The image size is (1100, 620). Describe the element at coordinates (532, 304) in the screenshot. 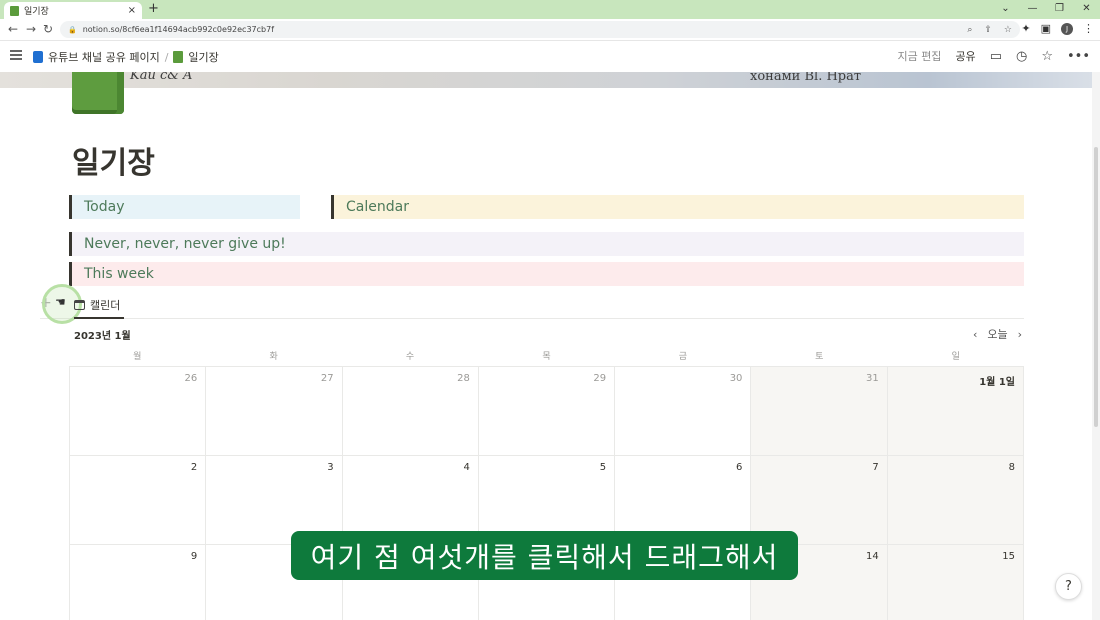

I see `database-view-bar: + ☚ 캘린더` at that location.